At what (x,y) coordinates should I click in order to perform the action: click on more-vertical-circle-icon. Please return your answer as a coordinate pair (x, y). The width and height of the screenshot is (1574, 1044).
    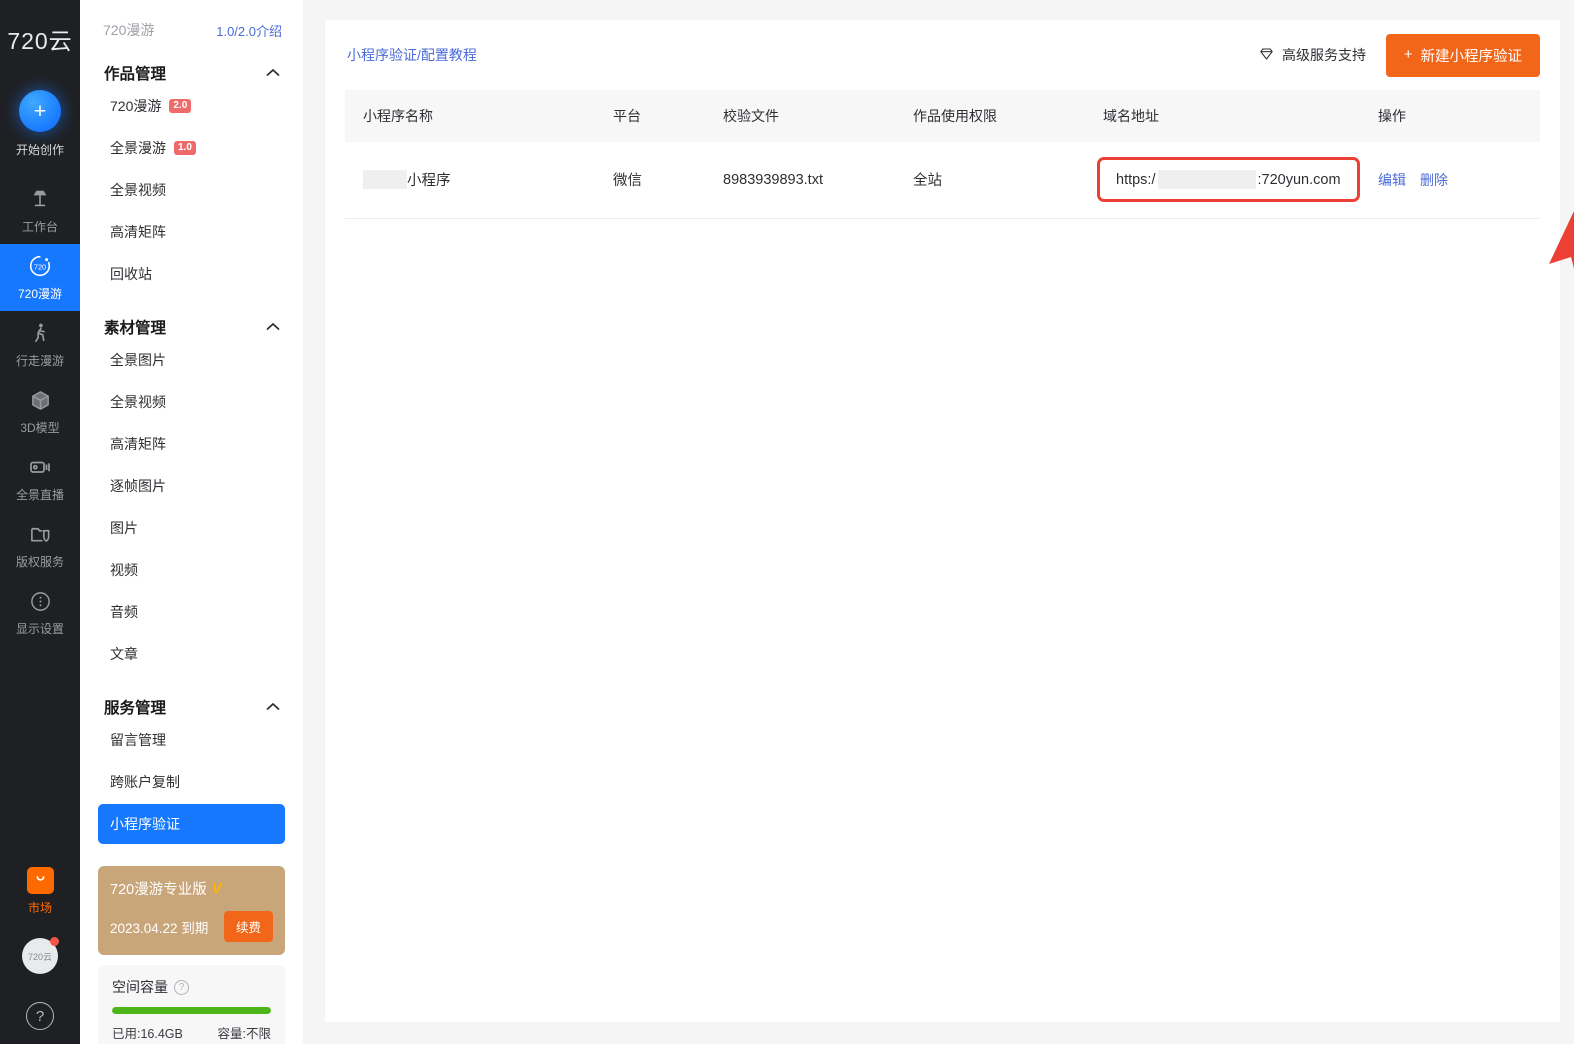
    Looking at the image, I should click on (40, 601).